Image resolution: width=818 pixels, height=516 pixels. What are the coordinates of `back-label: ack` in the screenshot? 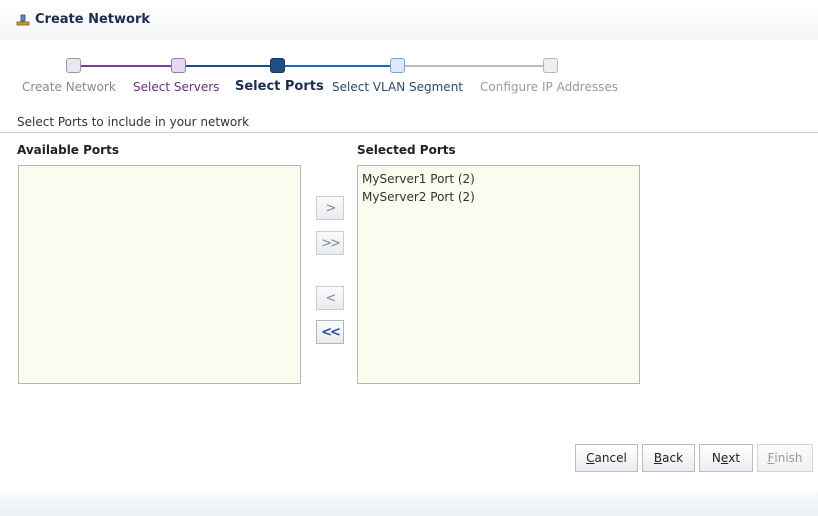 It's located at (673, 458).